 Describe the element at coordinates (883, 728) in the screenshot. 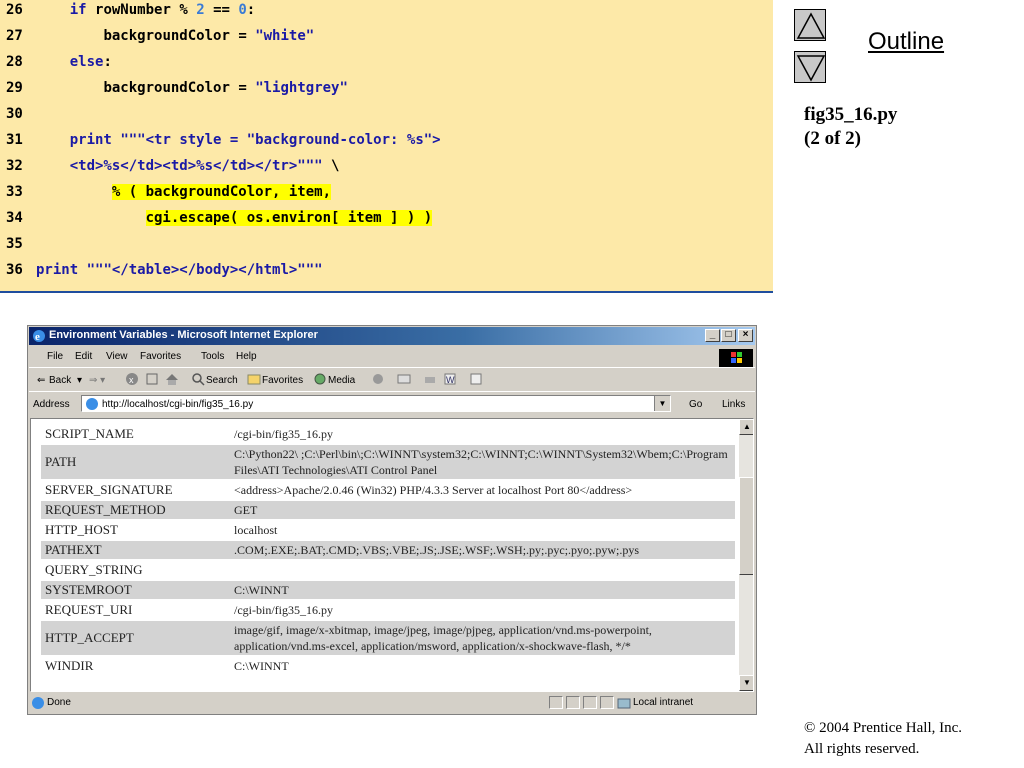

I see `copyright-text: © 2004 Prentice Hall, Inc.` at that location.